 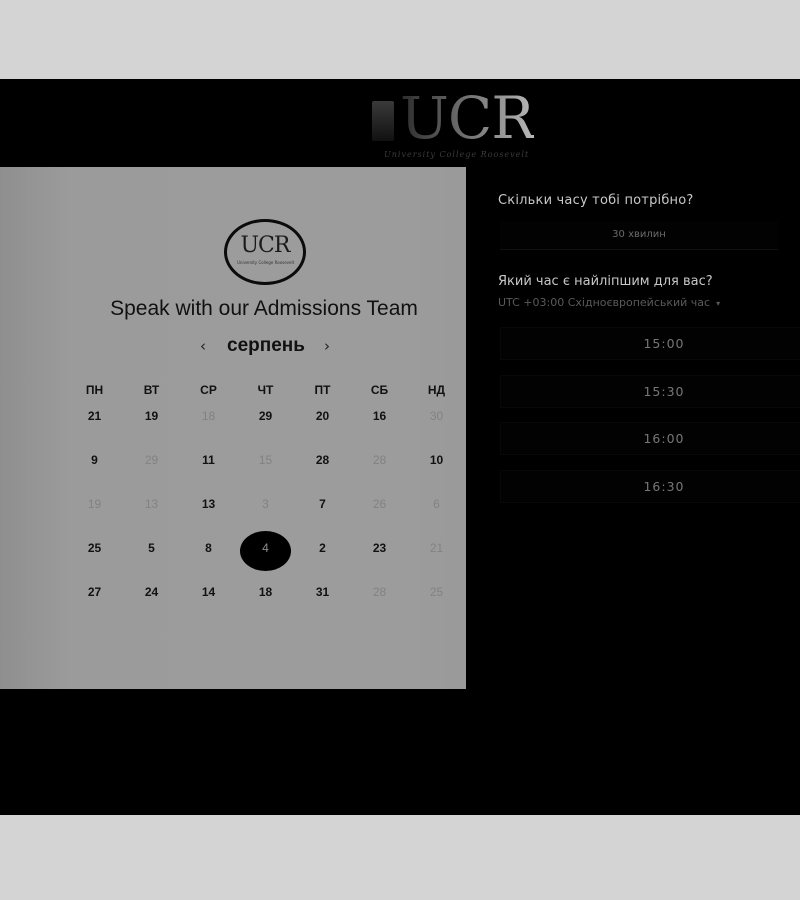 I want to click on time-question: Який час є найліпшим для вас?, so click(x=605, y=281).